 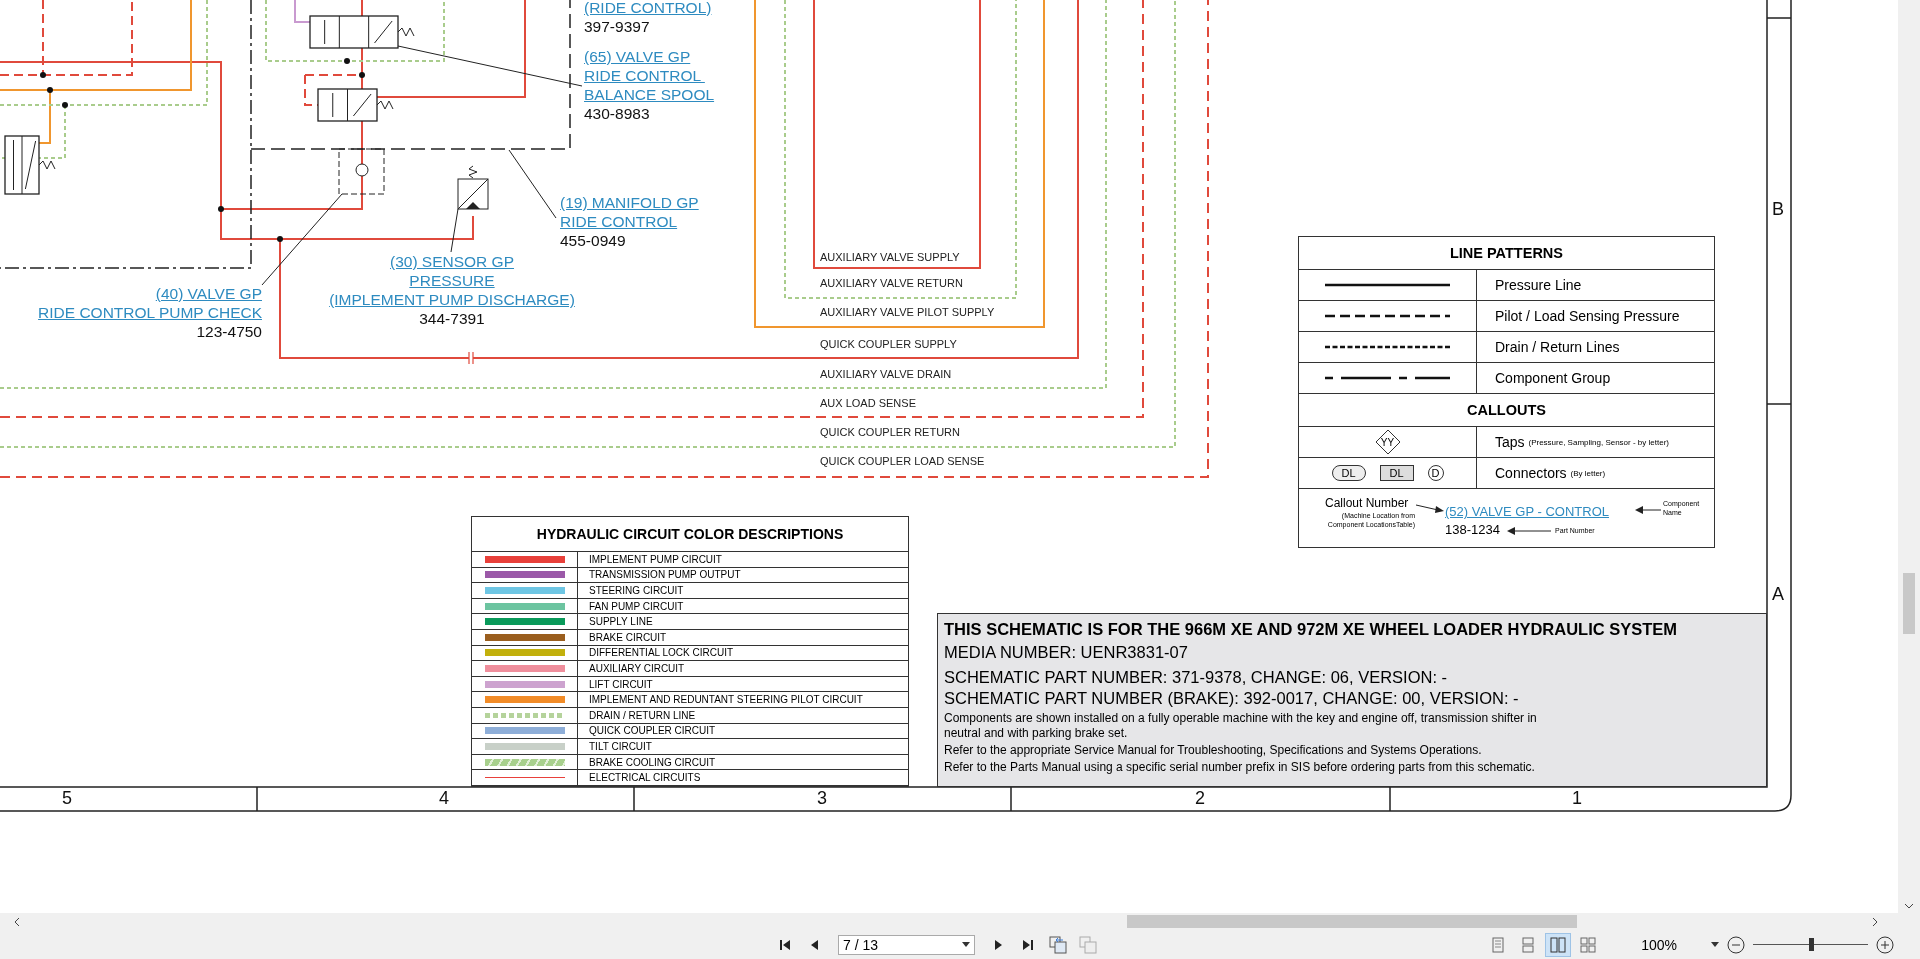 What do you see at coordinates (1506, 253) in the screenshot?
I see `legend-title: LINE PATTERNS` at bounding box center [1506, 253].